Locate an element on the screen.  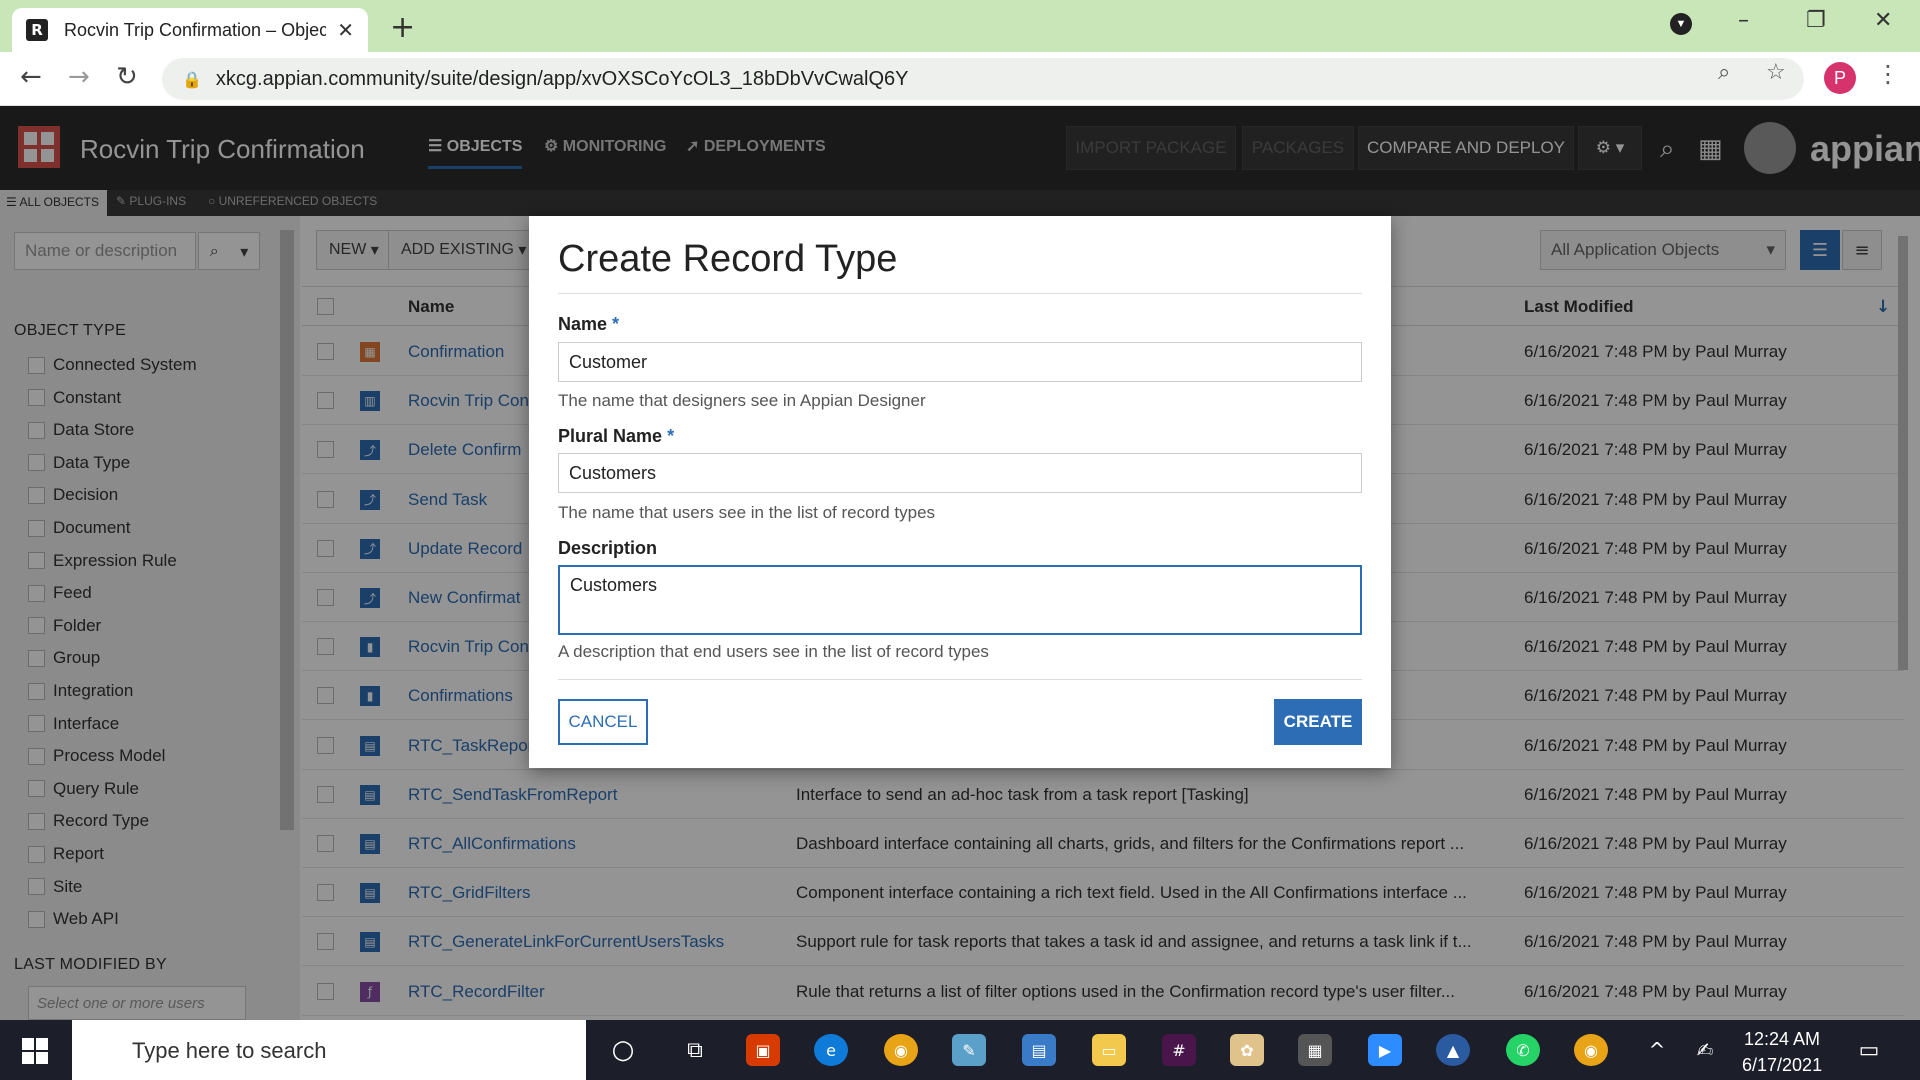
window-close-icon: ✕ is located at coordinates (1883, 20).